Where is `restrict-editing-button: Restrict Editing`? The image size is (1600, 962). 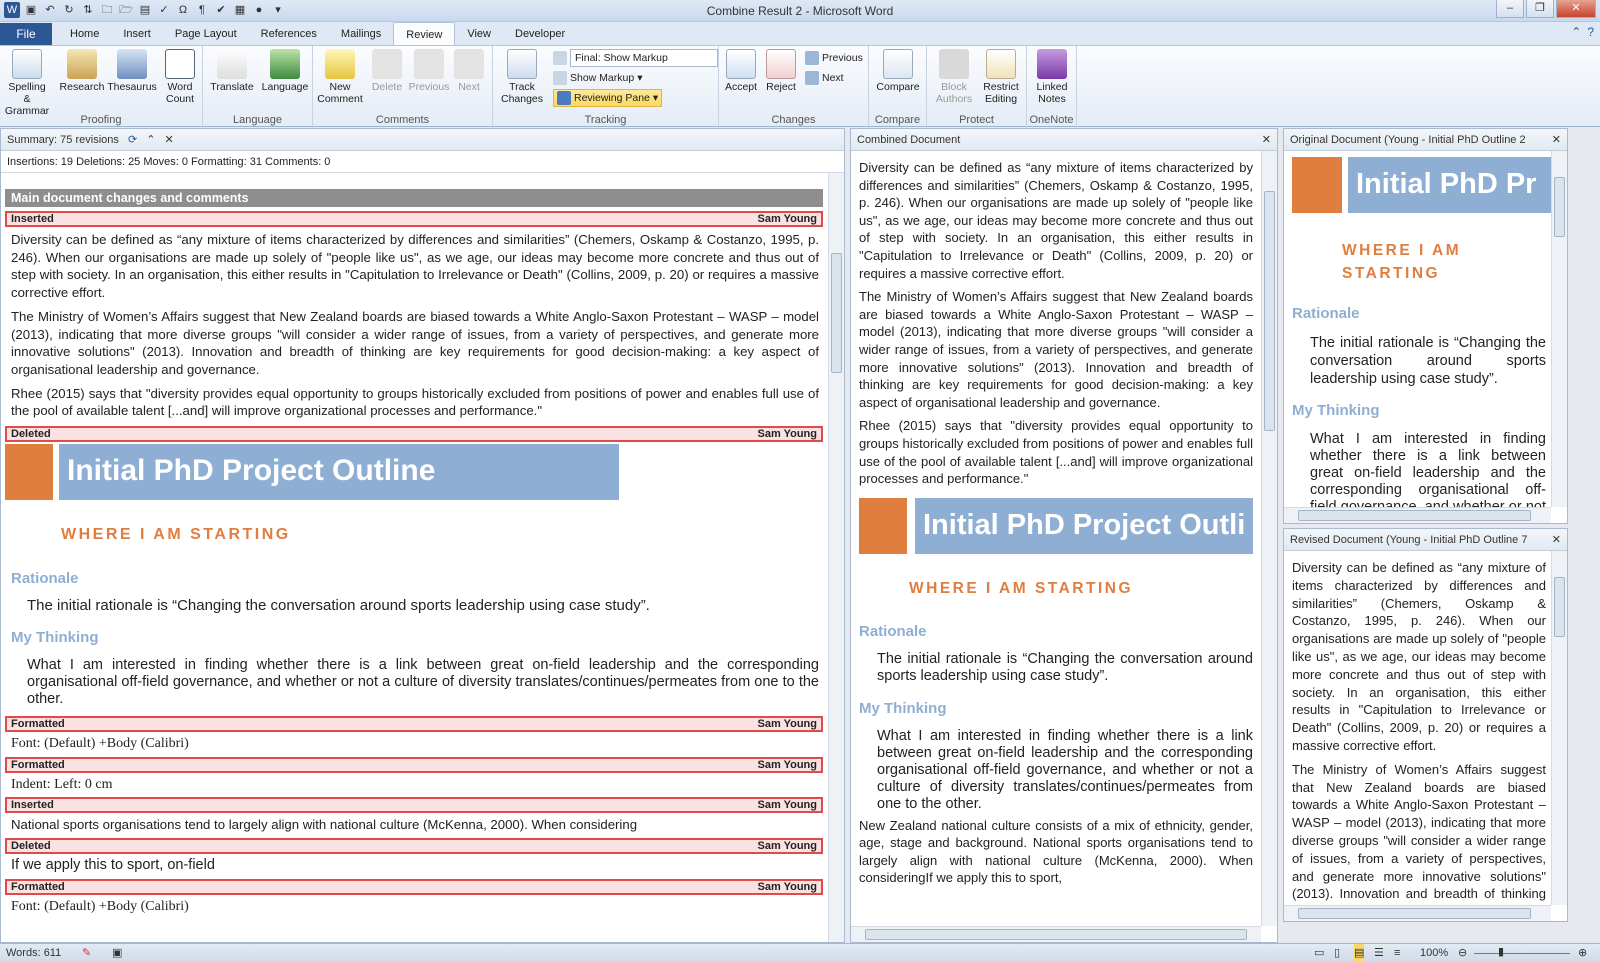
restrict-editing-button: Restrict Editing is located at coordinates (1001, 77).